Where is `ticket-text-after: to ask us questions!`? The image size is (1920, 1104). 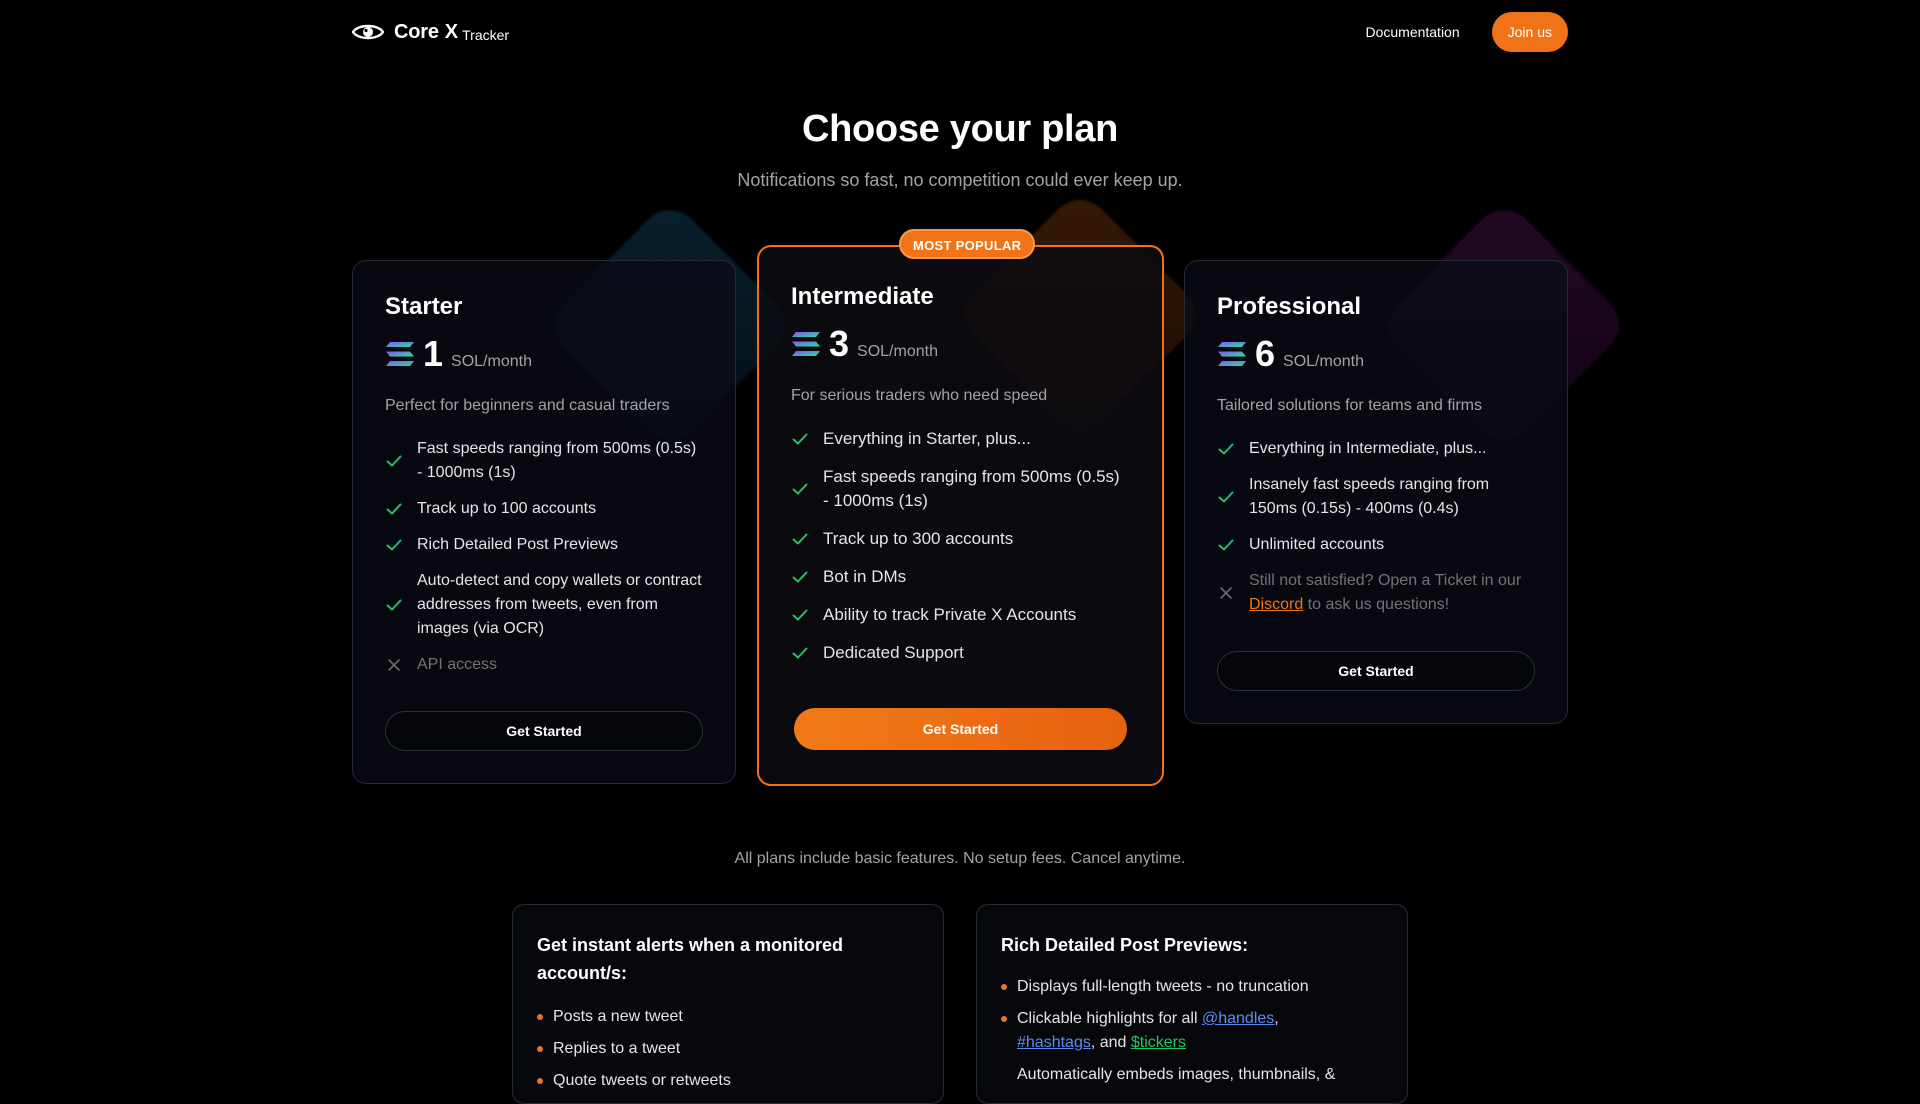
ticket-text-after: to ask us questions! is located at coordinates (1376, 604).